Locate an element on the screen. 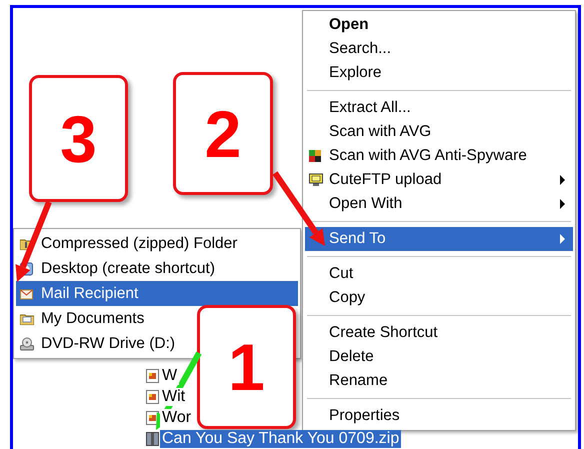 The height and width of the screenshot is (449, 584). monitor-icon is located at coordinates (316, 180).